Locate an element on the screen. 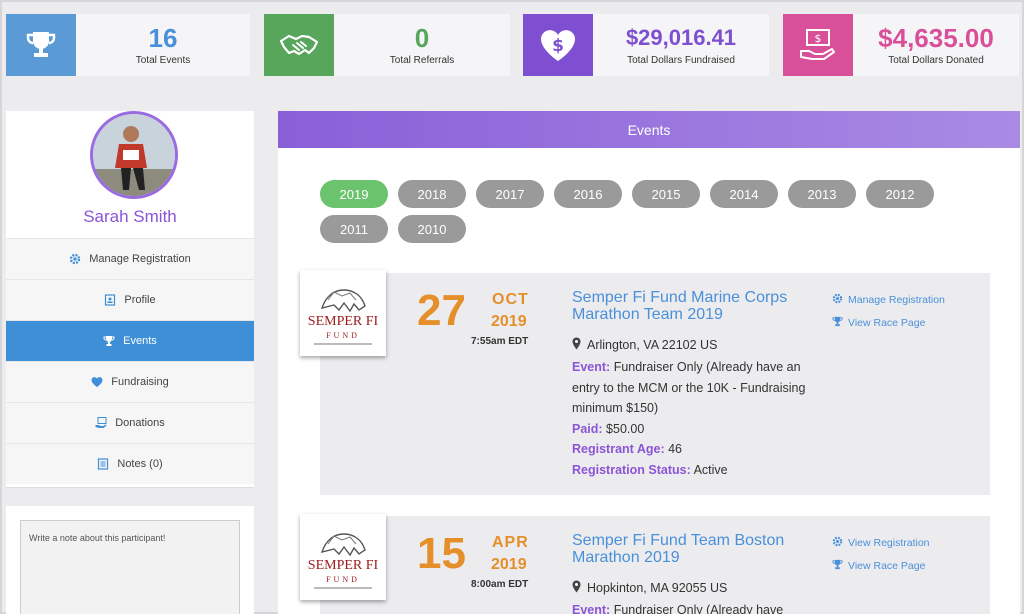 Image resolution: width=1024 pixels, height=614 pixels. menu-fundraising: Fundraising is located at coordinates (130, 381).